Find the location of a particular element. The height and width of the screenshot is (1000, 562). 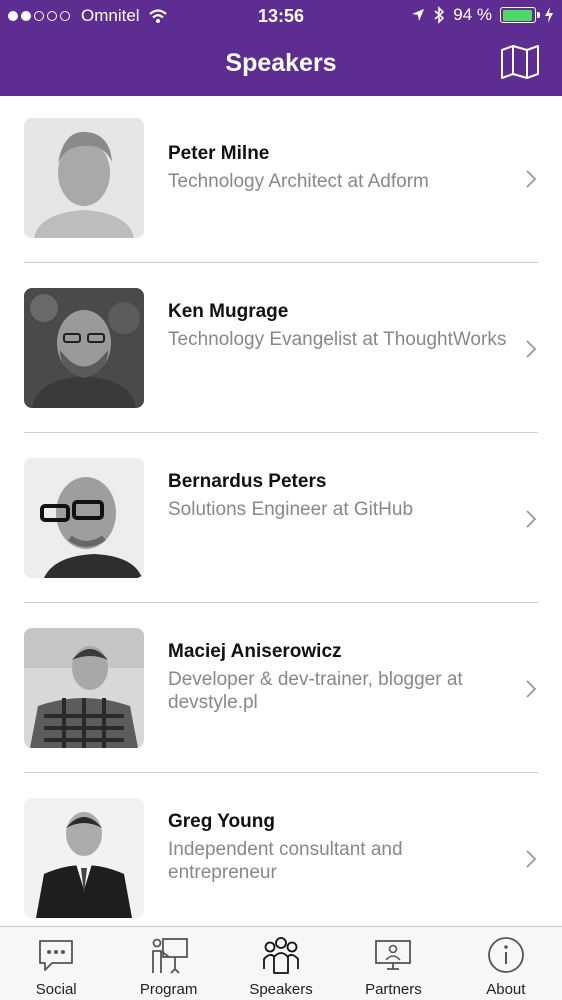

tab-about: About is located at coordinates (506, 963).